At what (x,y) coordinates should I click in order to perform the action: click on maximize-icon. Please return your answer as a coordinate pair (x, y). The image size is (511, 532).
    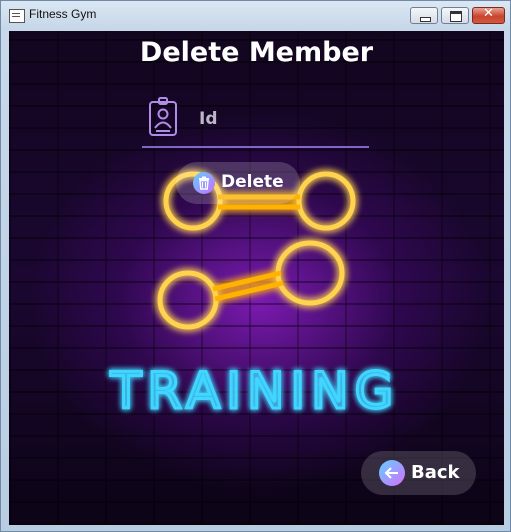
    Looking at the image, I should click on (456, 16).